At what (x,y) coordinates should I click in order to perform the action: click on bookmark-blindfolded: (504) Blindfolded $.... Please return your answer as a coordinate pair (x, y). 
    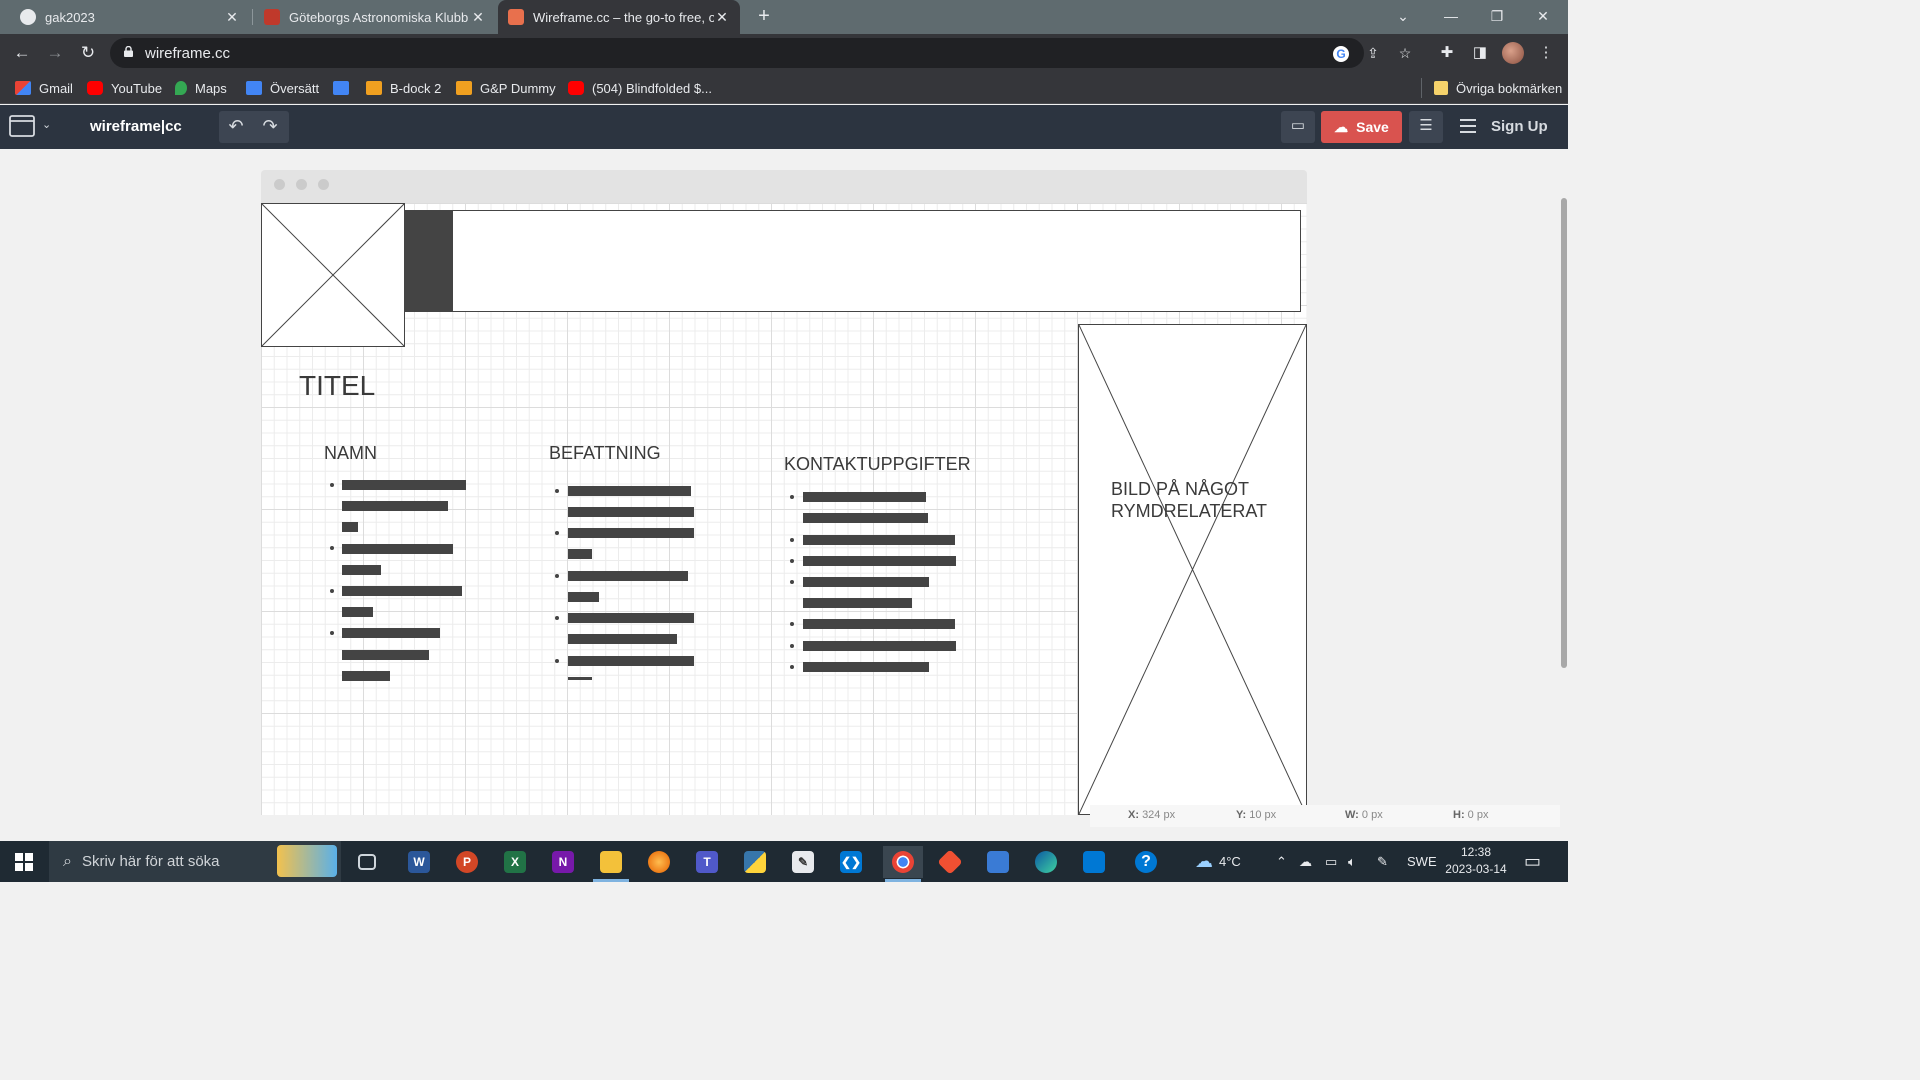
    Looking at the image, I should click on (640, 88).